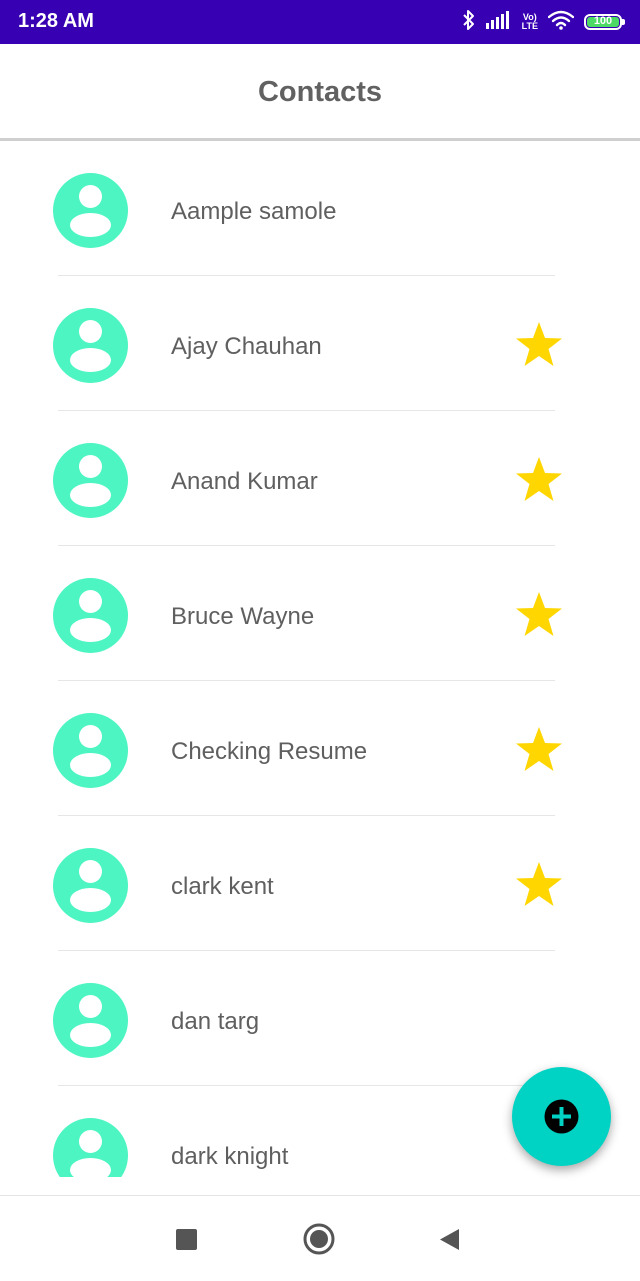 This screenshot has width=640, height=1281. What do you see at coordinates (320, 883) in the screenshot?
I see `contact-row: clark kent` at bounding box center [320, 883].